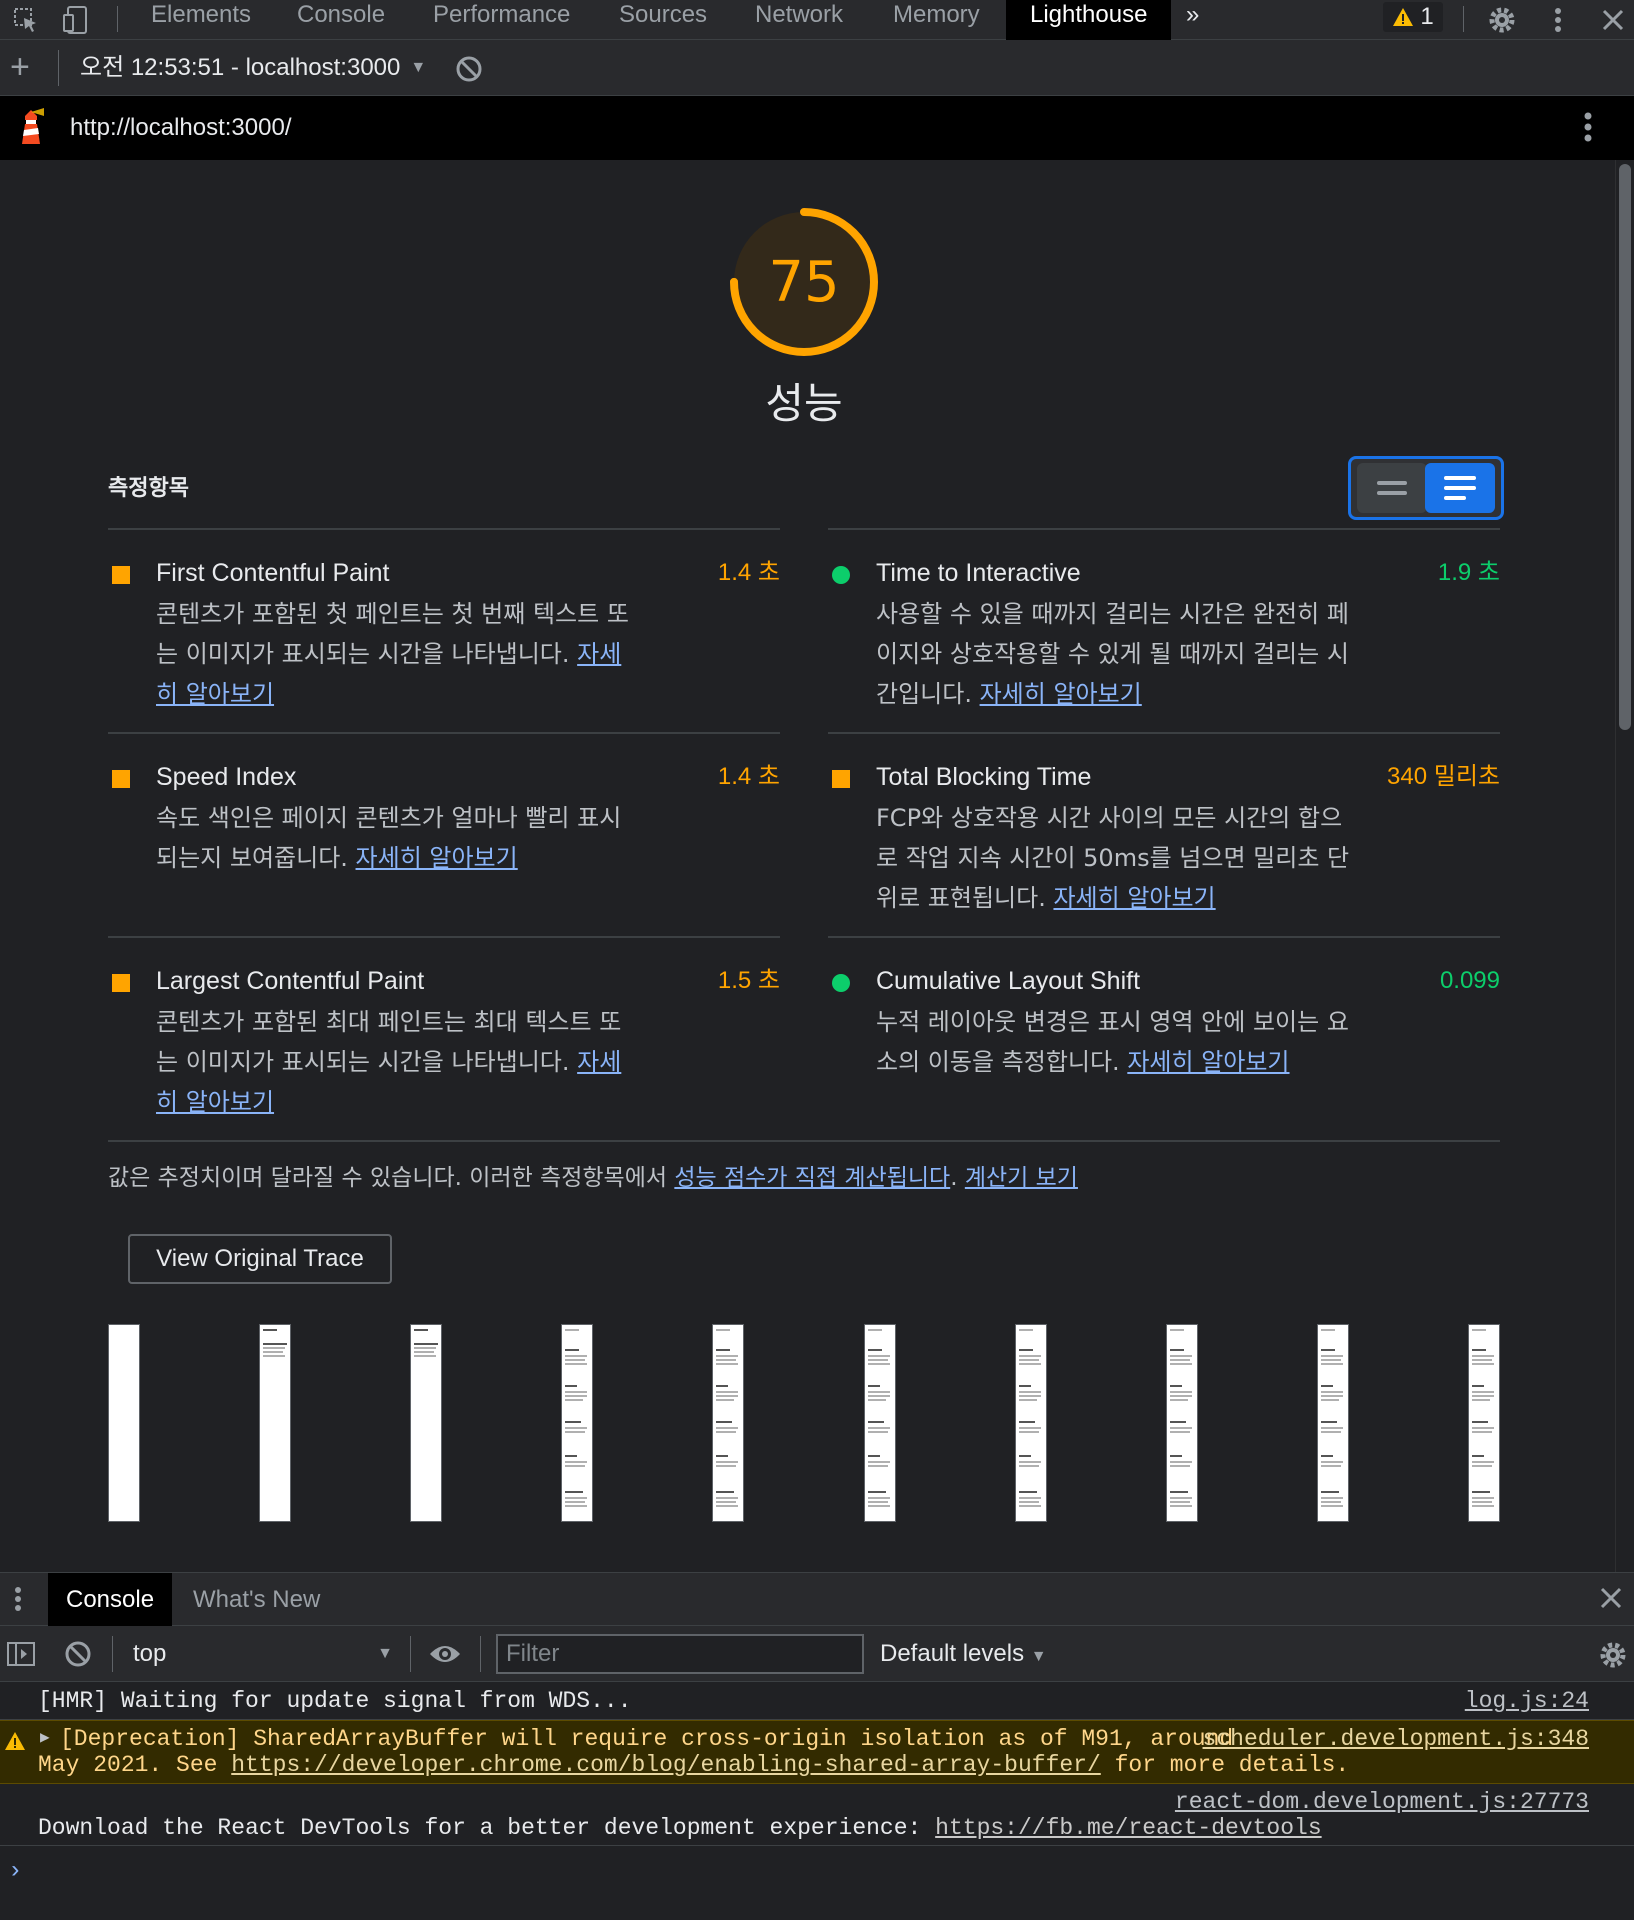  Describe the element at coordinates (76, 20) in the screenshot. I see `device-toolbar-icon` at that location.